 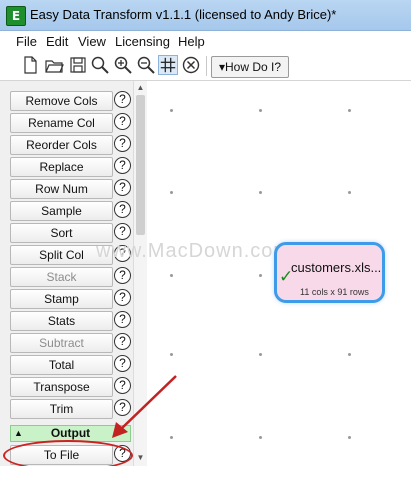 I want to click on status-bar, so click(x=205, y=483).